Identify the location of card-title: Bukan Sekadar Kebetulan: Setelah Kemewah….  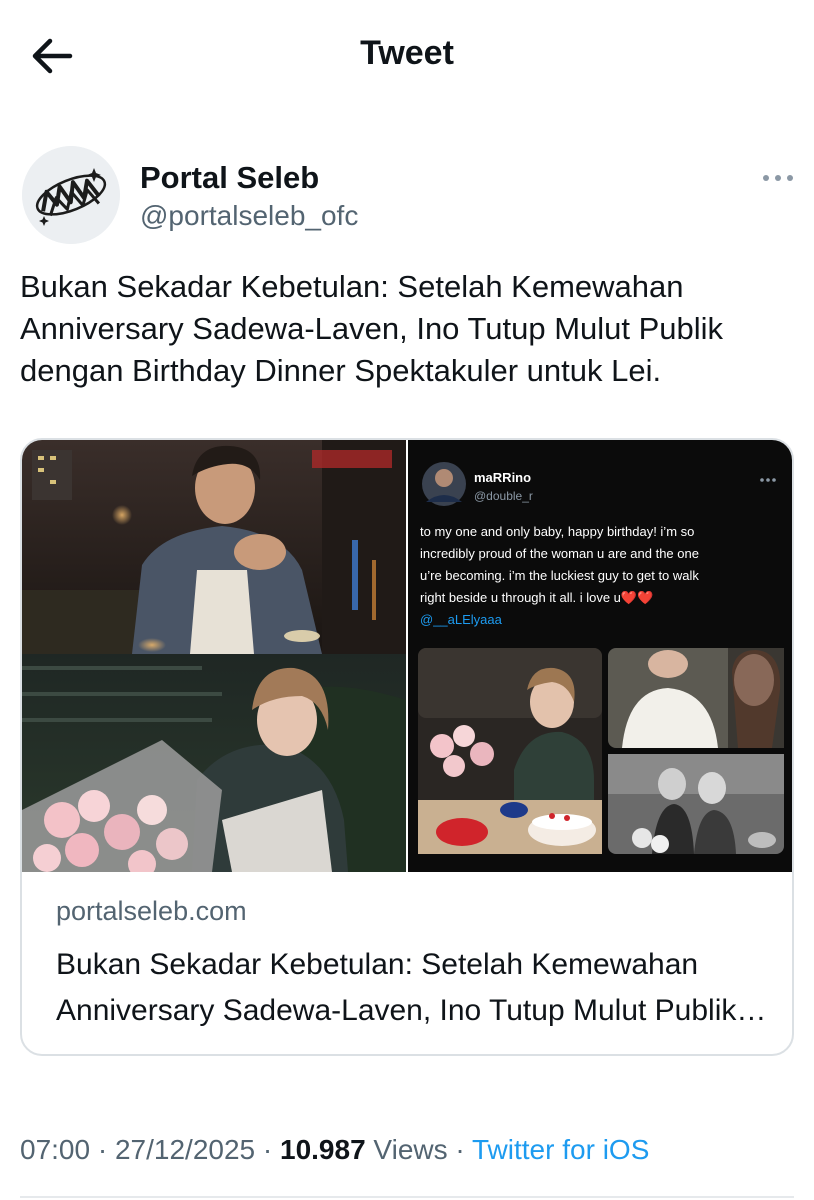
(396, 987).